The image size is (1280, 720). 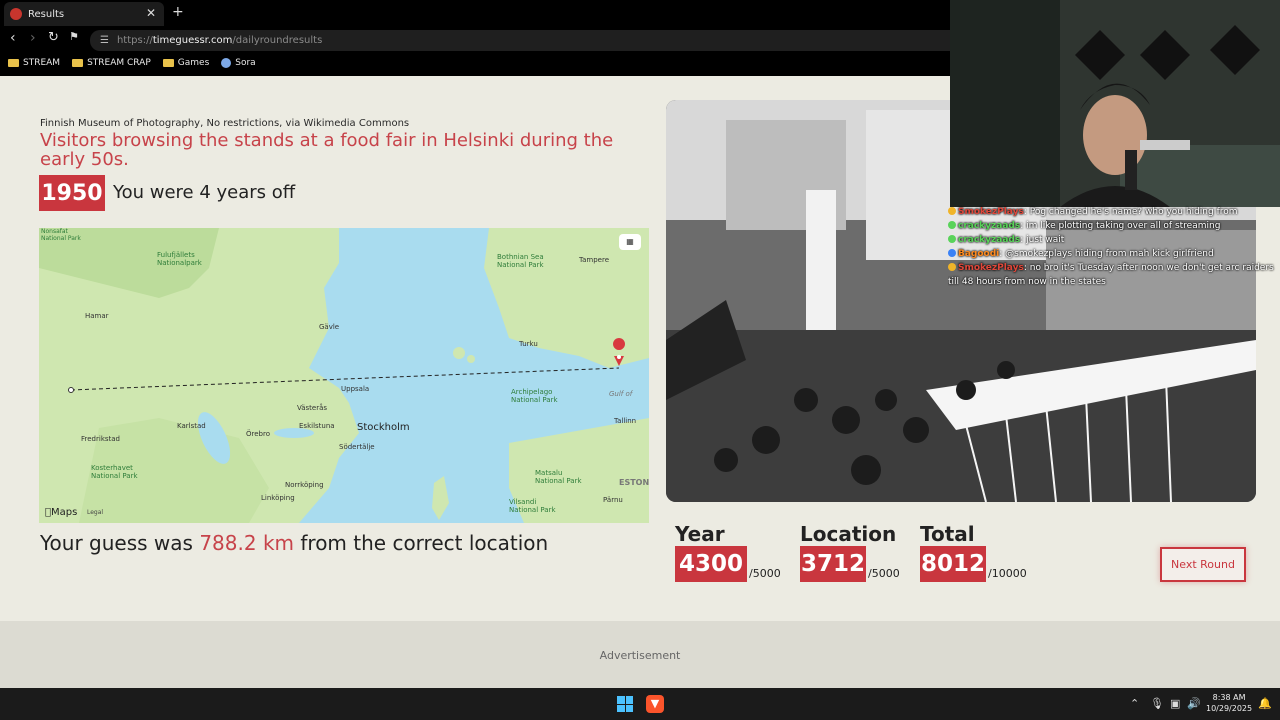 What do you see at coordinates (114, 472) in the screenshot?
I see `map-label: Kosterhavet National Park` at bounding box center [114, 472].